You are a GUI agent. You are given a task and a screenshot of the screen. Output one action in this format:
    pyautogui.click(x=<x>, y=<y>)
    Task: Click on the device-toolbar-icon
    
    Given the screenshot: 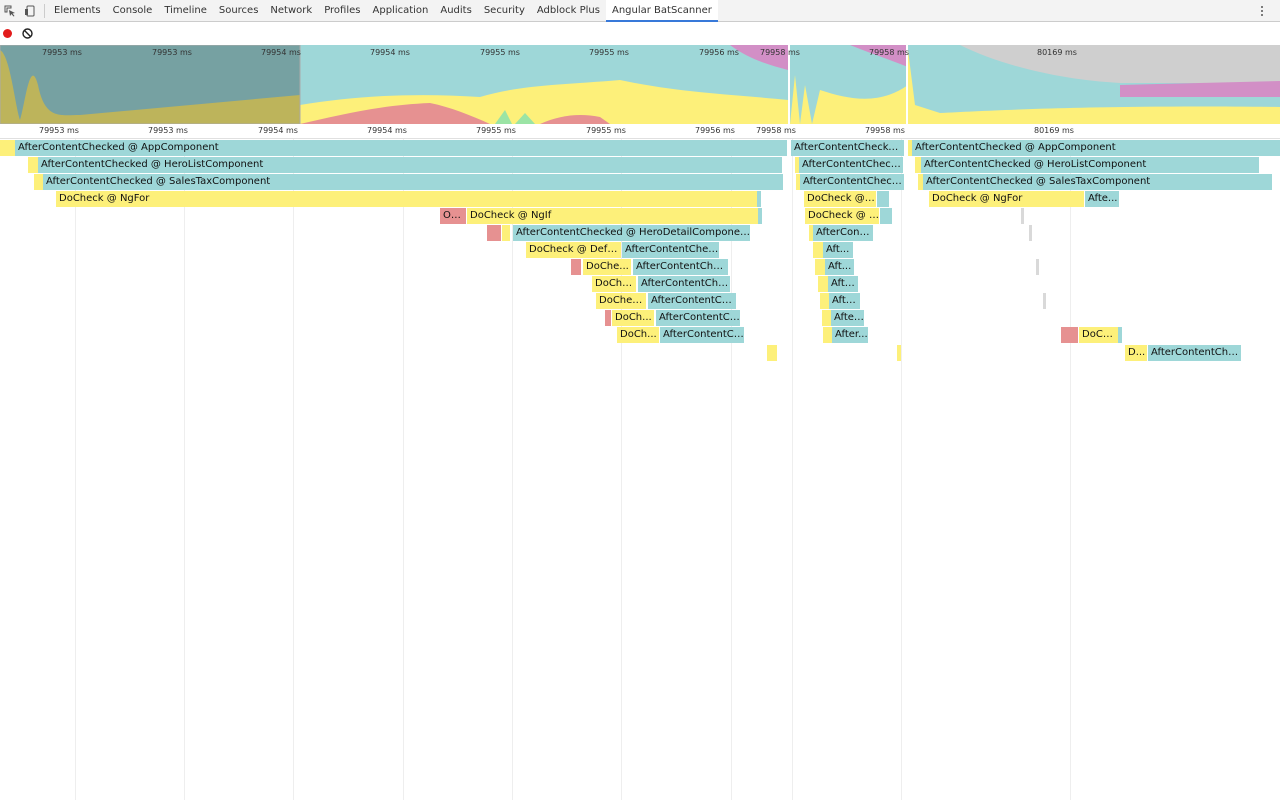 What is the action you would take?
    pyautogui.click(x=30, y=11)
    